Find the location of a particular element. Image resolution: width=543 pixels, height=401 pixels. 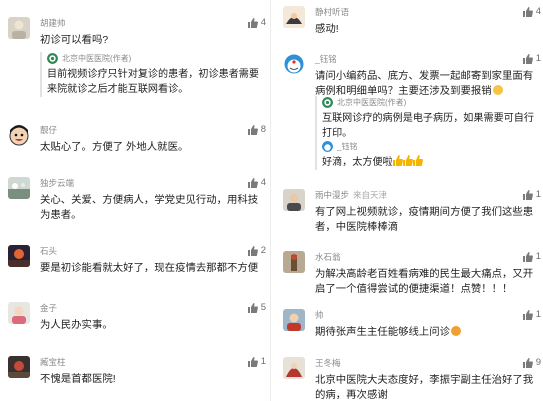

commenter-name: 金子 is located at coordinates (49, 308).